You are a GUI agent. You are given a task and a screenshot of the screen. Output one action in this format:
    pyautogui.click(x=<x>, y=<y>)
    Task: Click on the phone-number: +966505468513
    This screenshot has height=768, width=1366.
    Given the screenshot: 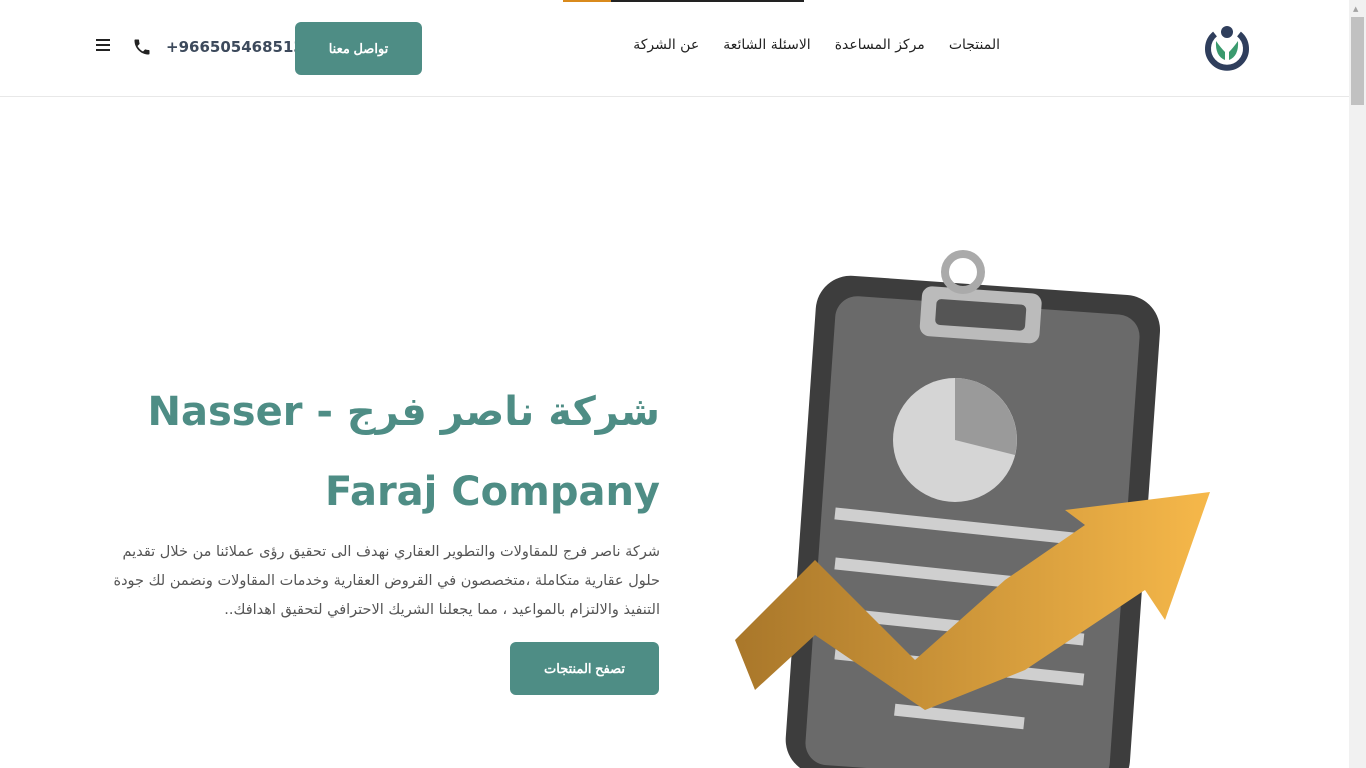 What is the action you would take?
    pyautogui.click(x=235, y=47)
    